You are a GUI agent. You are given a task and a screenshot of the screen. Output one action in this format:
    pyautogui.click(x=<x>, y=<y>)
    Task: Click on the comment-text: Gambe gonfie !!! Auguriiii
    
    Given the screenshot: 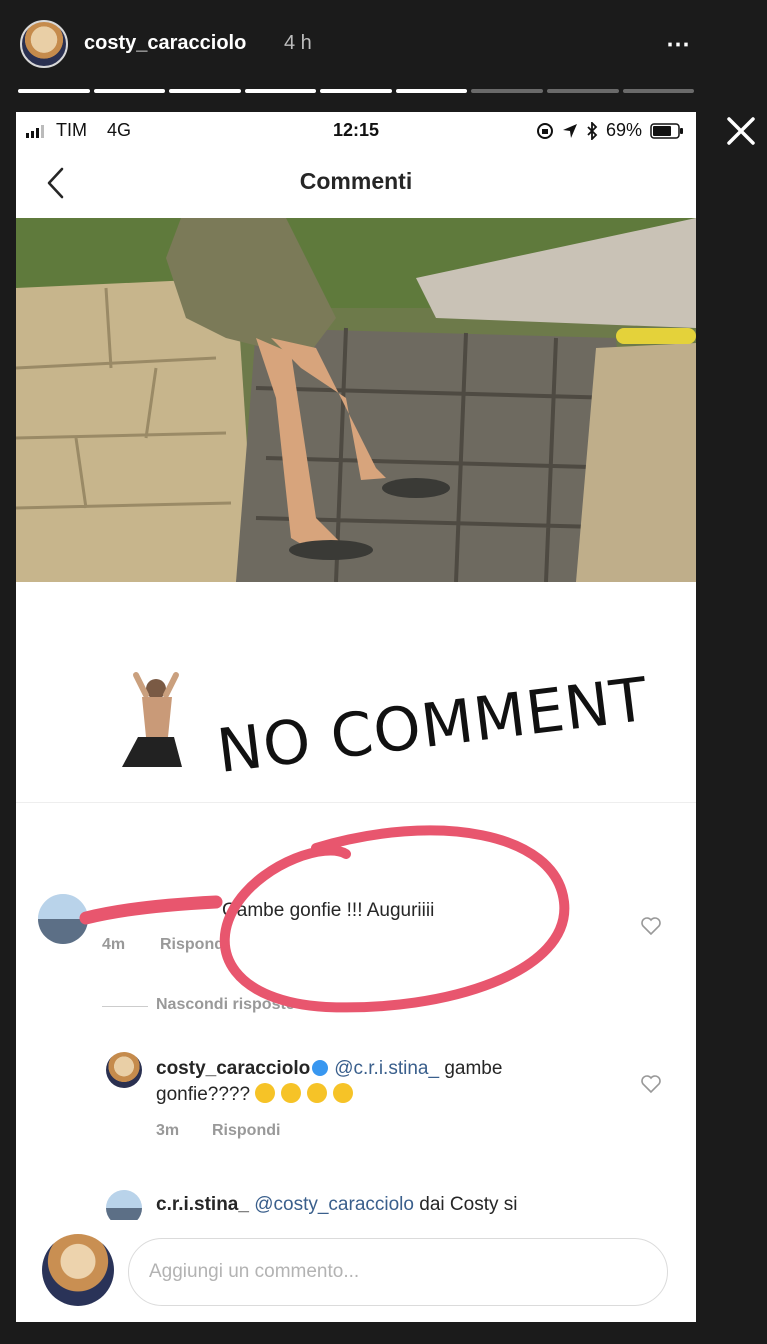 What is the action you would take?
    pyautogui.click(x=328, y=910)
    